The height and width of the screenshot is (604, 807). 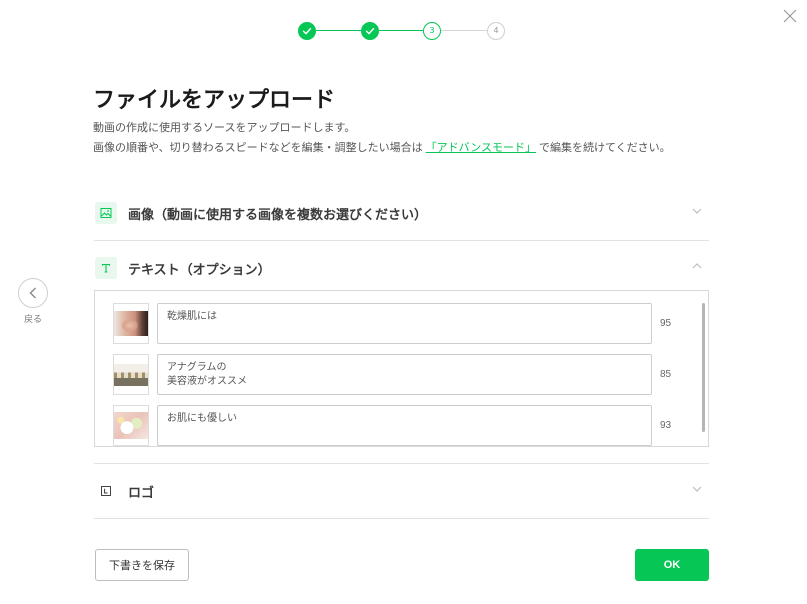 I want to click on text-item-row: 乾燥肌には 95, so click(x=410, y=323).